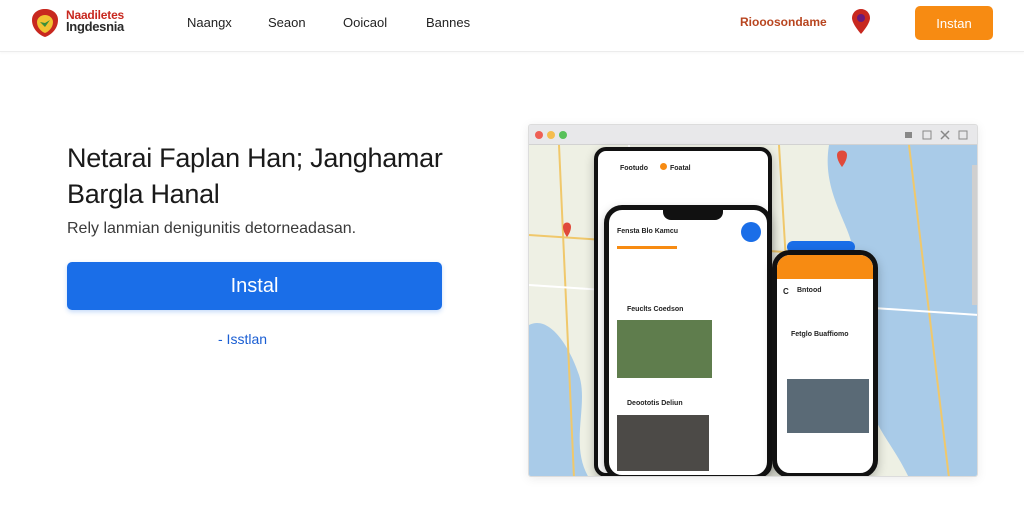 This screenshot has height=512, width=1024. Describe the element at coordinates (825, 267) in the screenshot. I see `phone-header-bar` at that location.